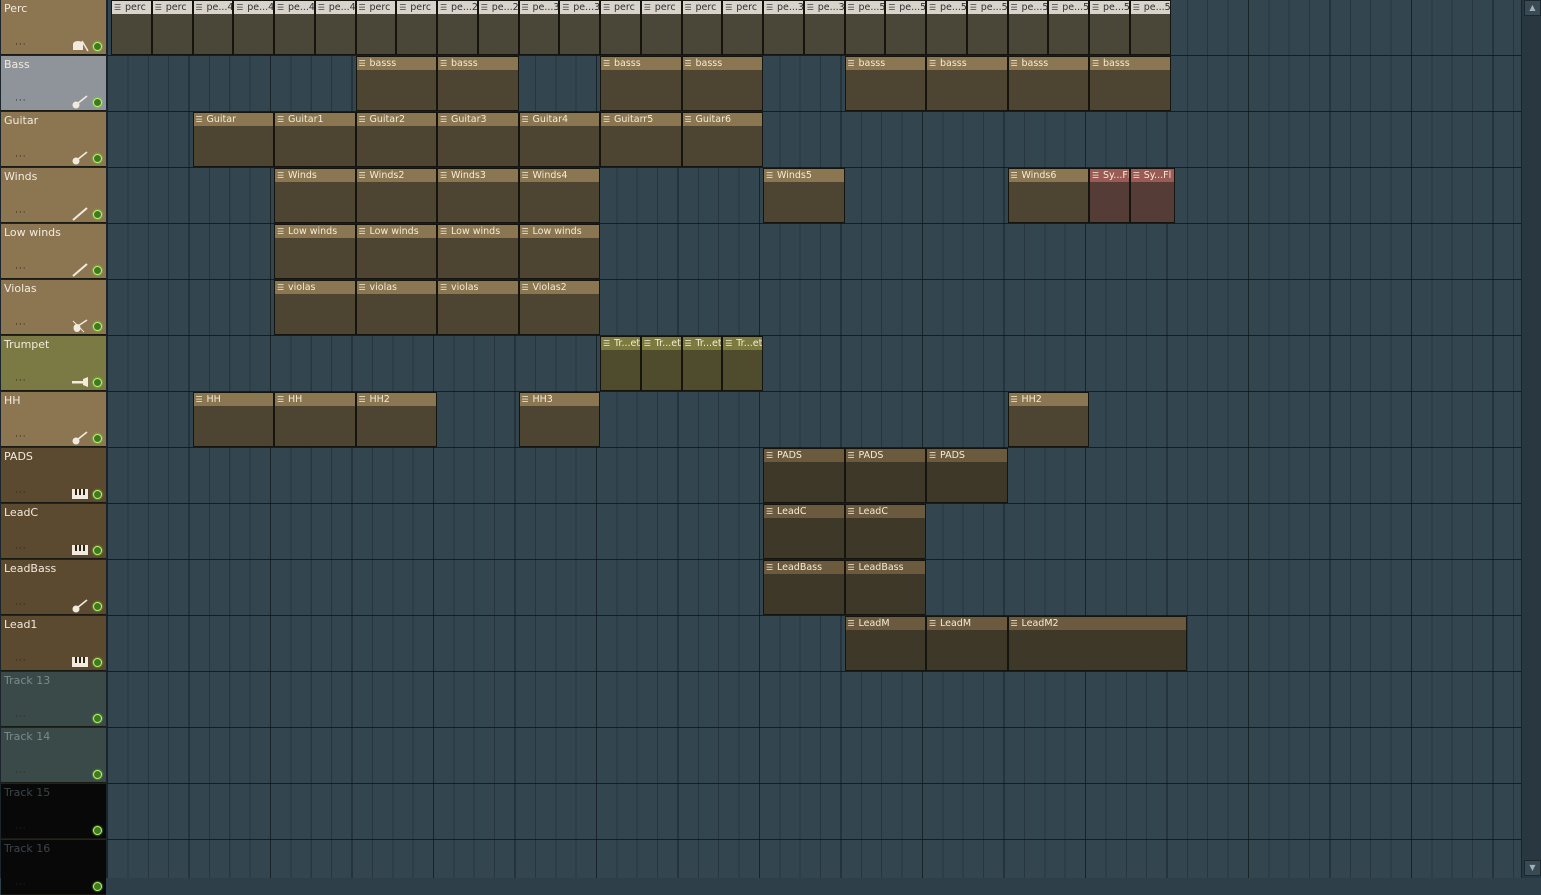  I want to click on track-header-4: Winds ···, so click(53, 195).